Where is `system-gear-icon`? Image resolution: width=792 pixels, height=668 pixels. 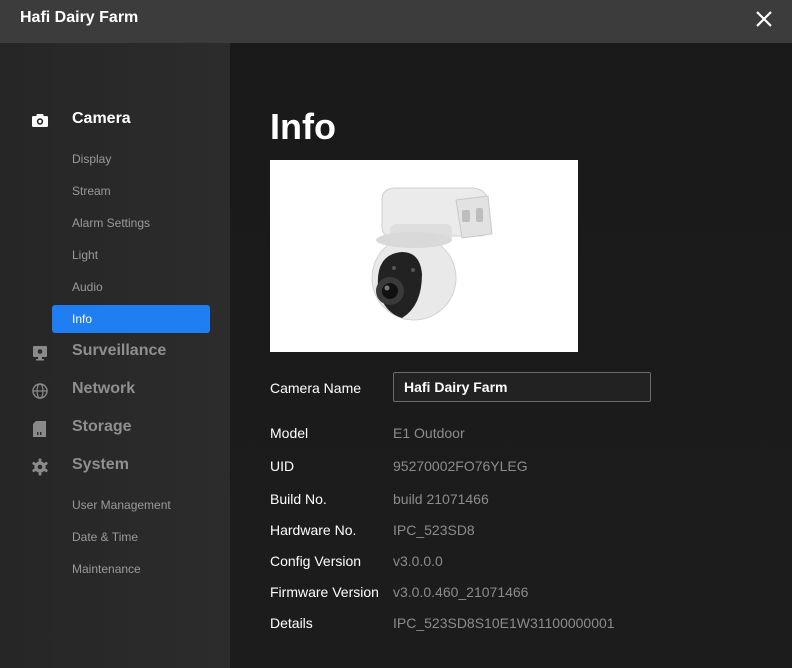
system-gear-icon is located at coordinates (40, 467).